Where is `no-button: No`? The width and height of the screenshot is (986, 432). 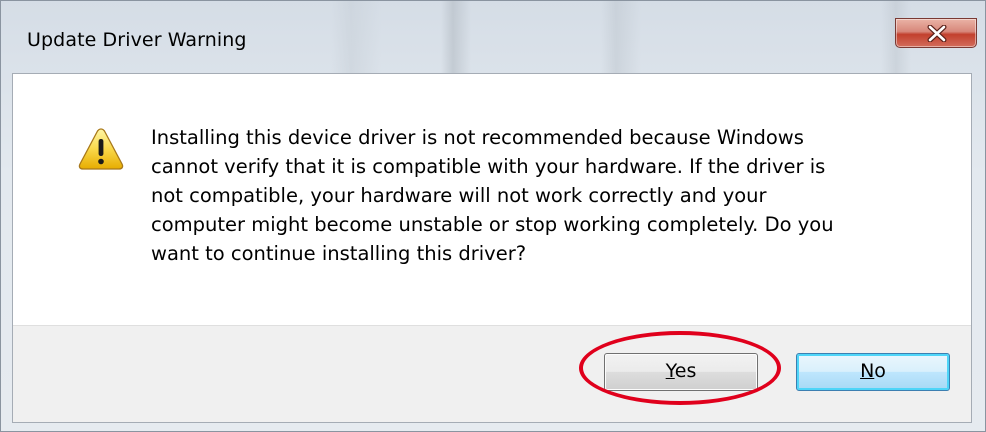
no-button: No is located at coordinates (873, 372).